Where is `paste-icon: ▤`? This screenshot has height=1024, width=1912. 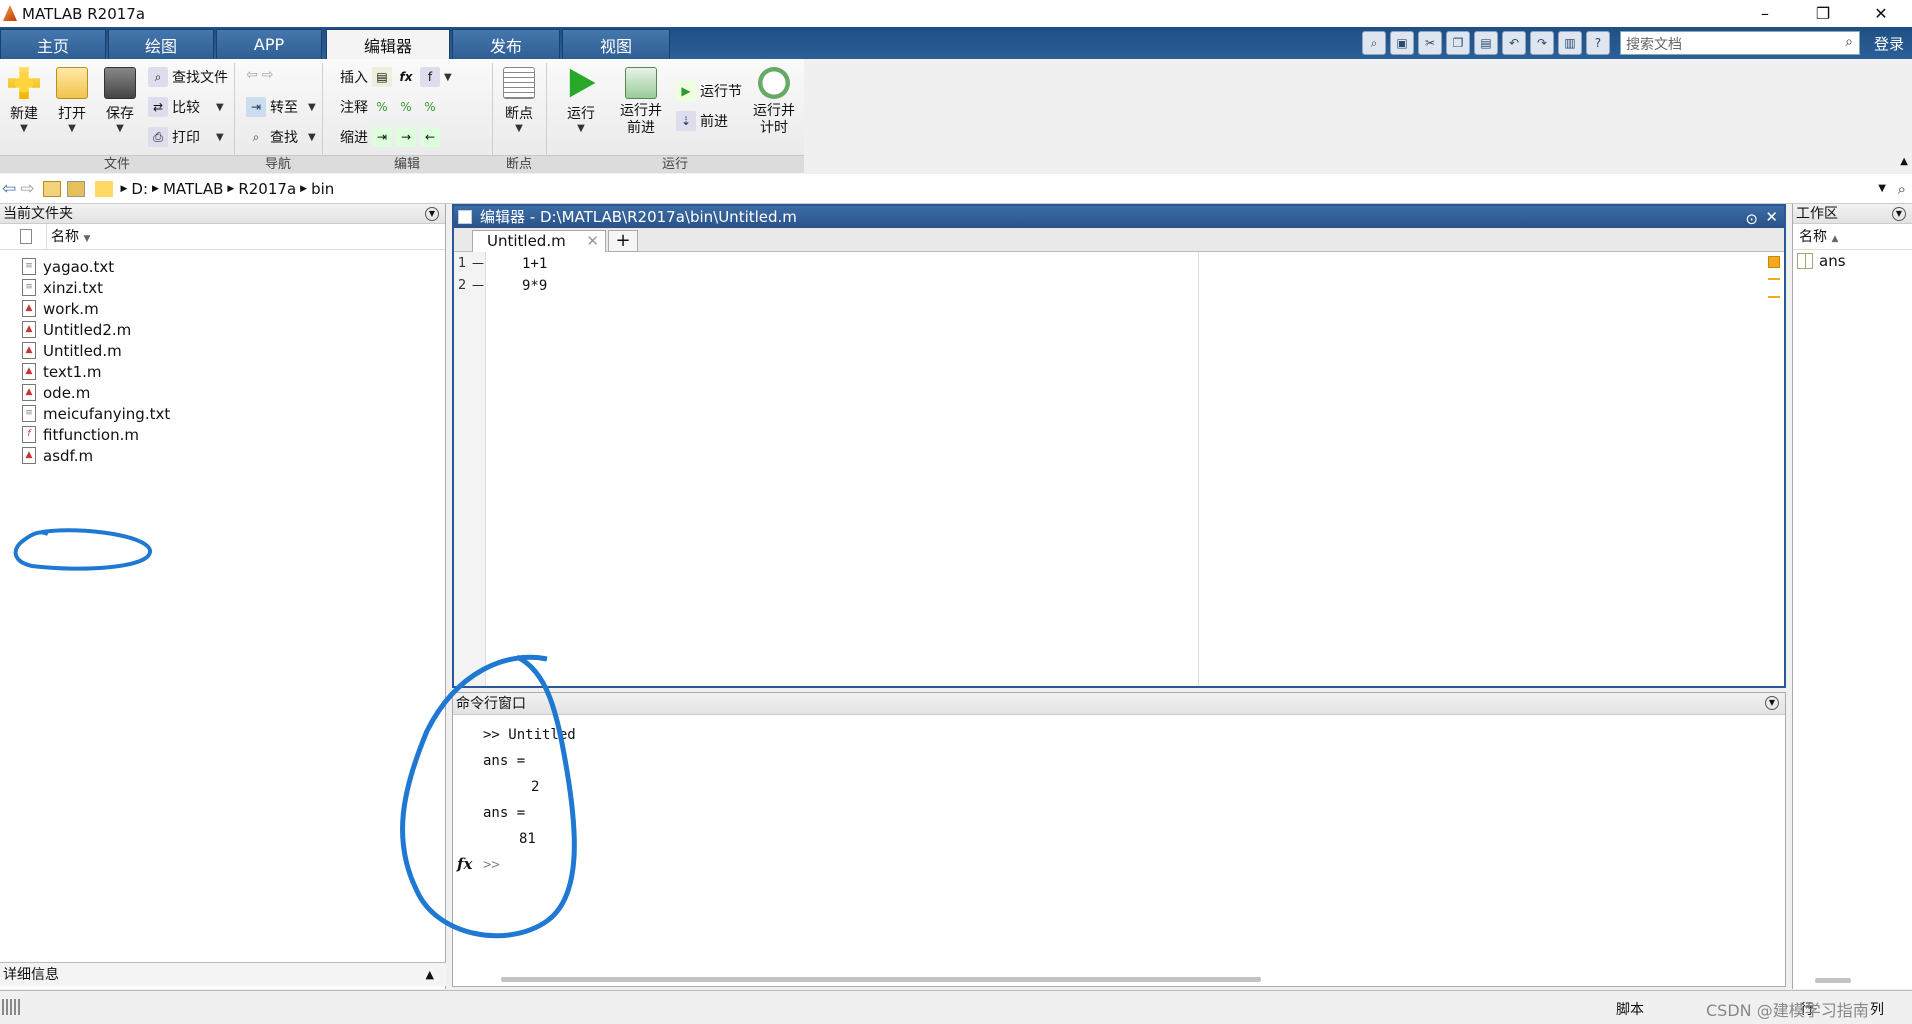
paste-icon: ▤ is located at coordinates (1485, 43).